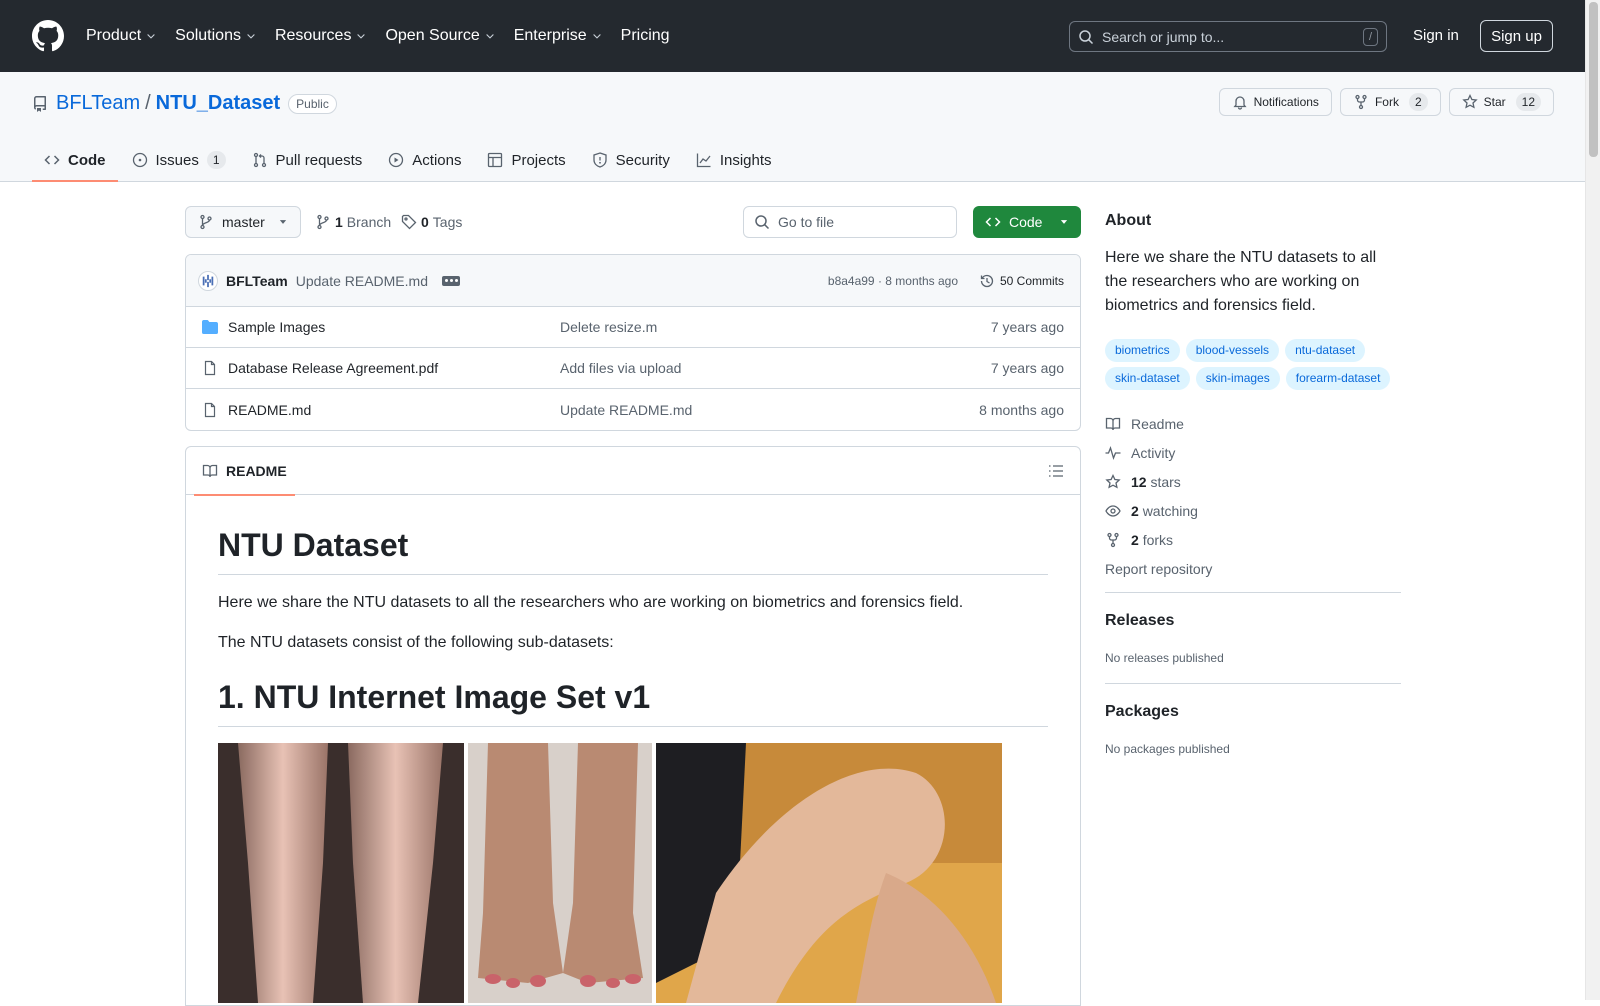  What do you see at coordinates (409, 222) in the screenshot?
I see `tag-icon` at bounding box center [409, 222].